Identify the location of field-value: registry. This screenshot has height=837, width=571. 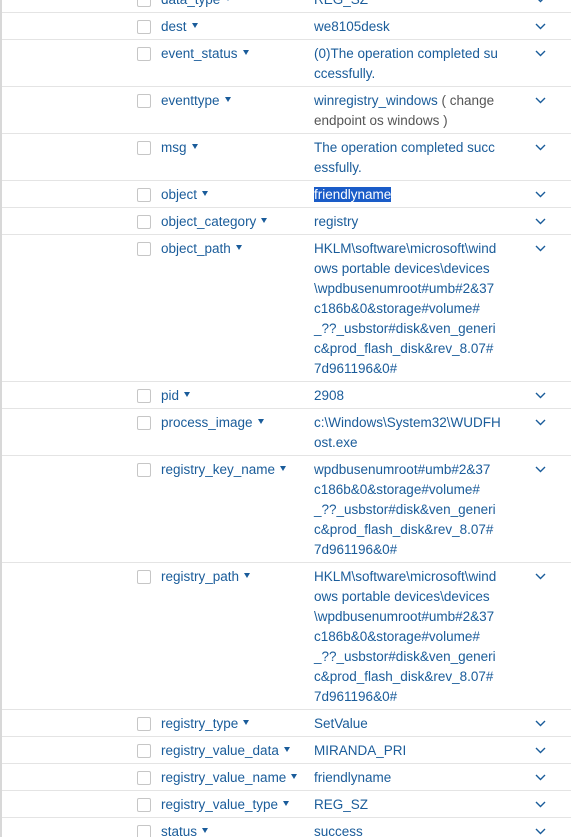
(410, 222).